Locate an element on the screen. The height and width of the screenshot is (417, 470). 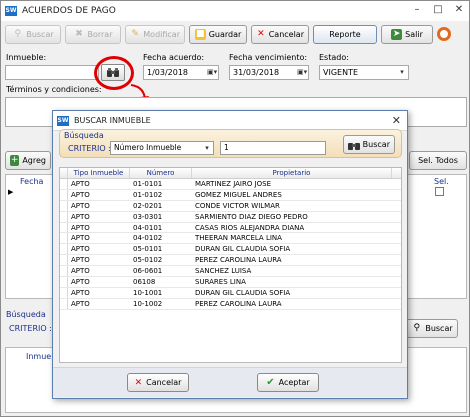
table-row: APTO 04-0102 THEERAN MARCELA LINA is located at coordinates (230, 239).